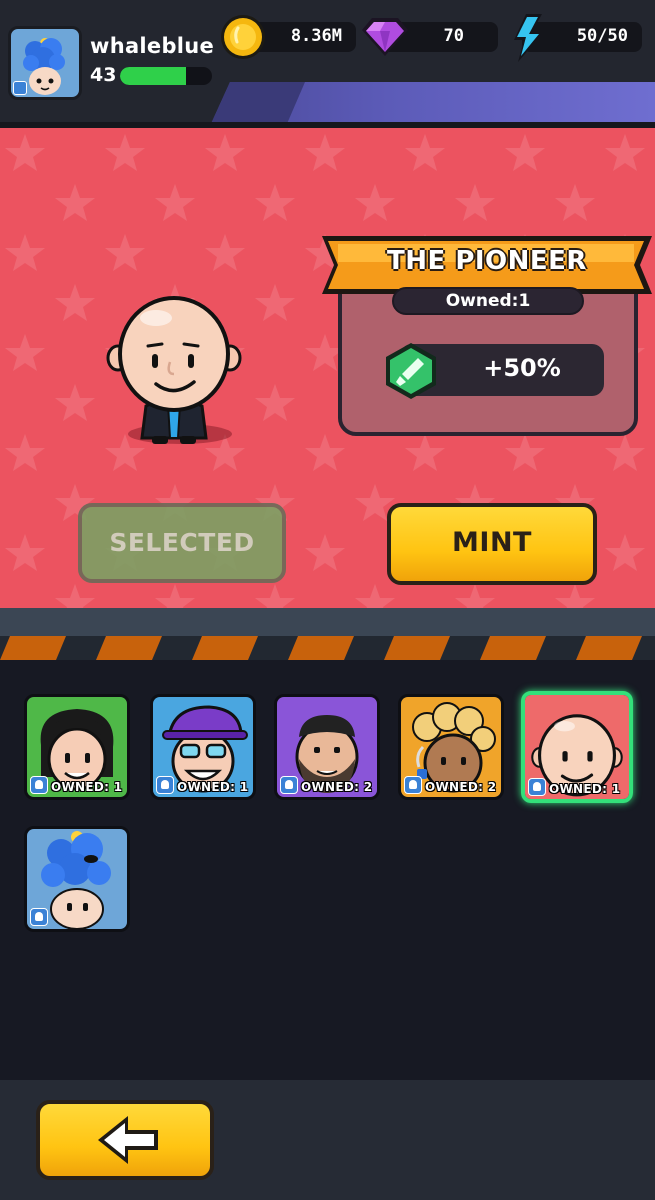 This screenshot has width=655, height=1200. Describe the element at coordinates (45, 63) in the screenshot. I see `player-avatar` at that location.